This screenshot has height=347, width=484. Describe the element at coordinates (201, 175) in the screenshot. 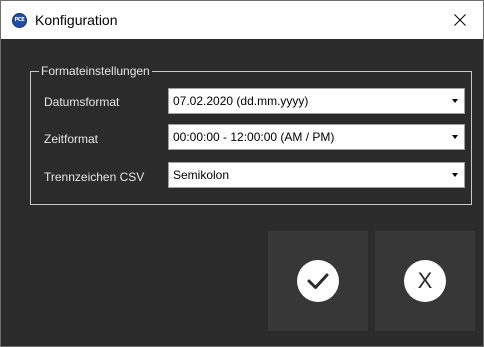

I see `csv-separator-value: Semikolon` at that location.